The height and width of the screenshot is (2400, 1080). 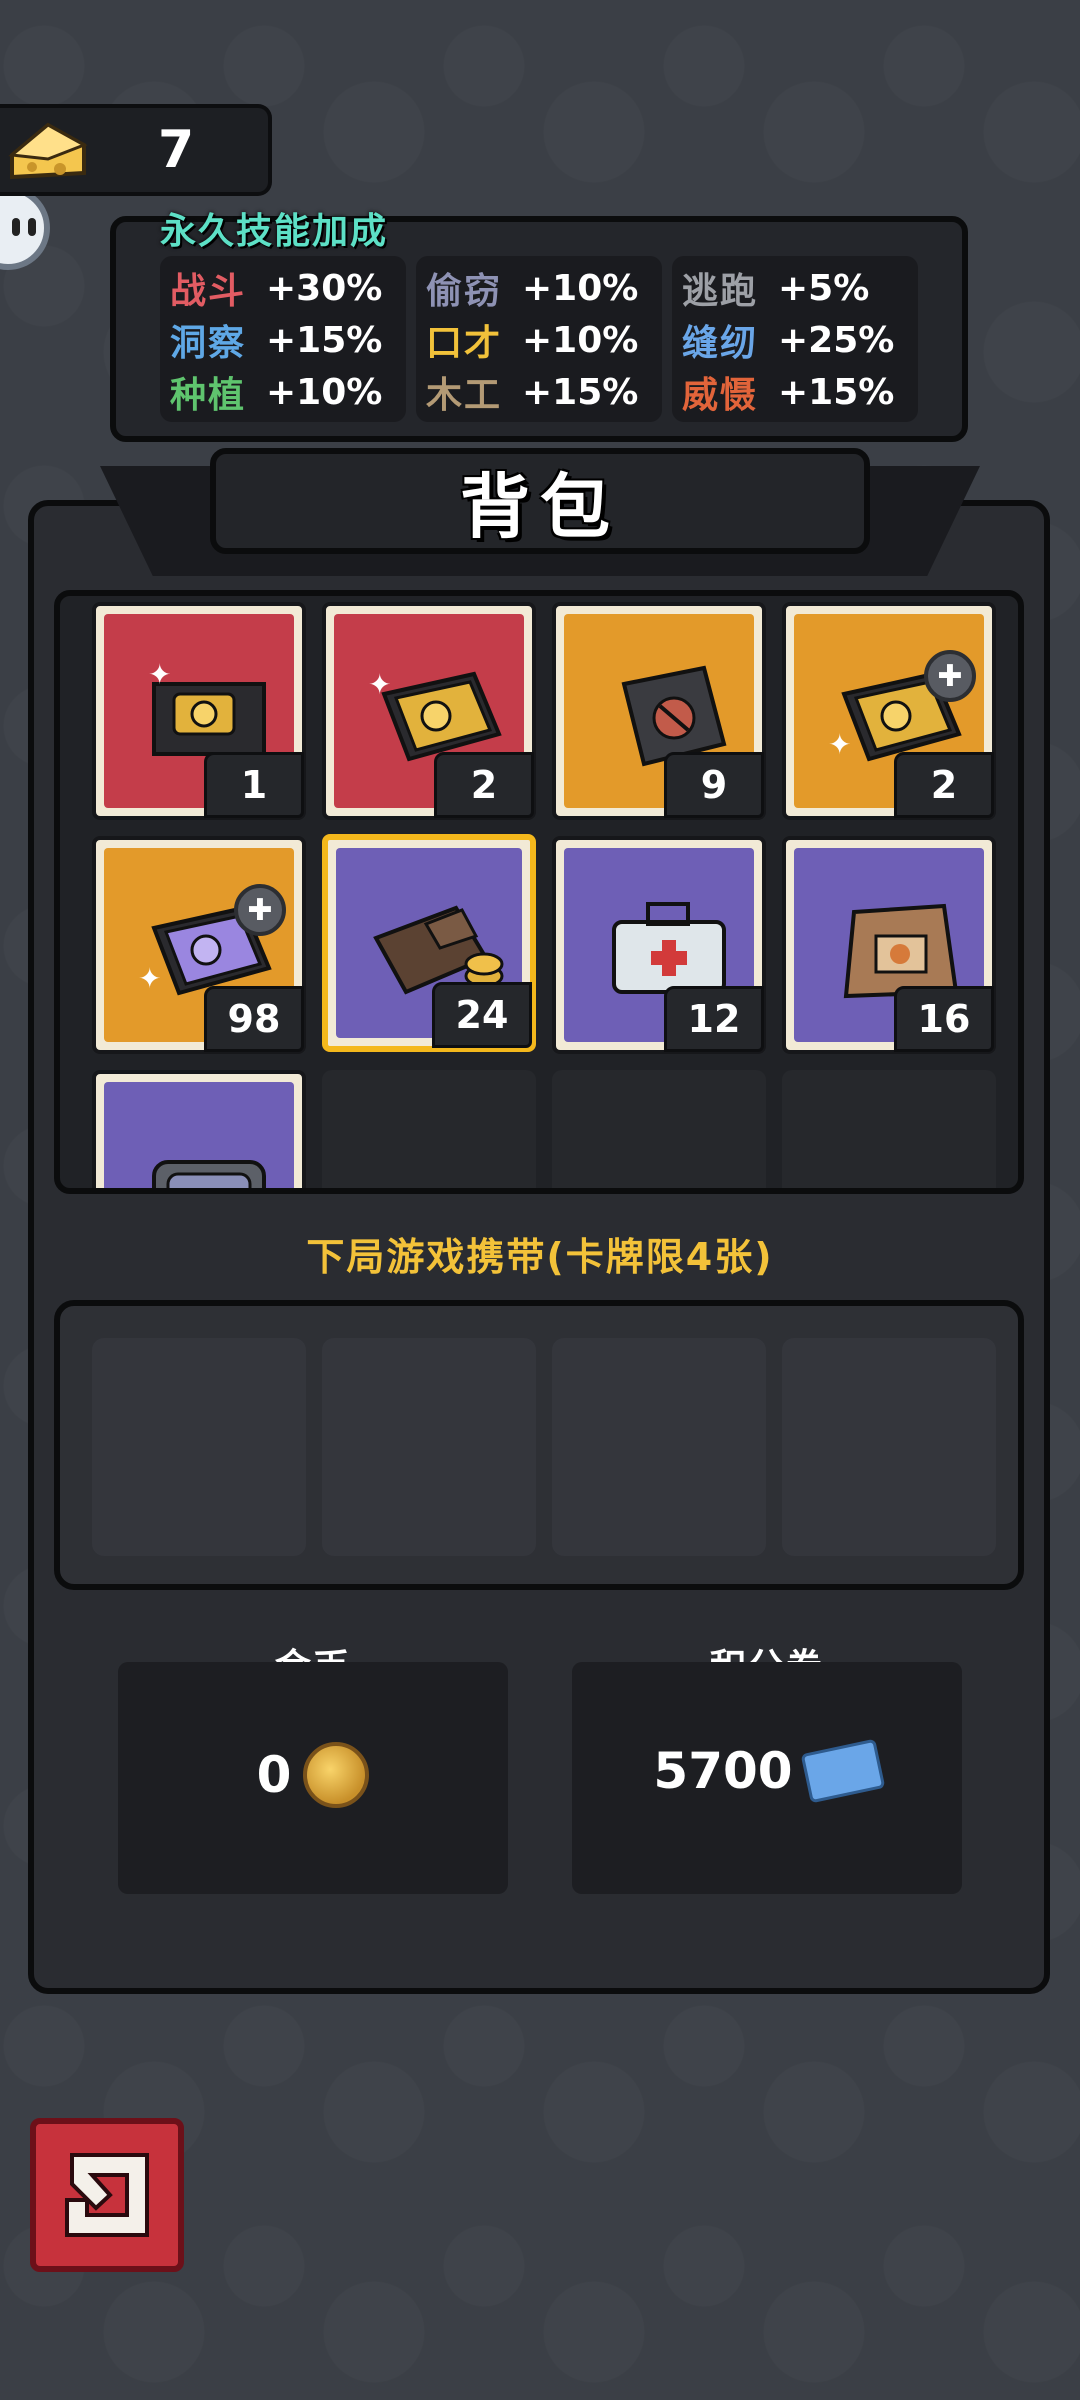 What do you see at coordinates (714, 785) in the screenshot?
I see `item-quantity: 9` at bounding box center [714, 785].